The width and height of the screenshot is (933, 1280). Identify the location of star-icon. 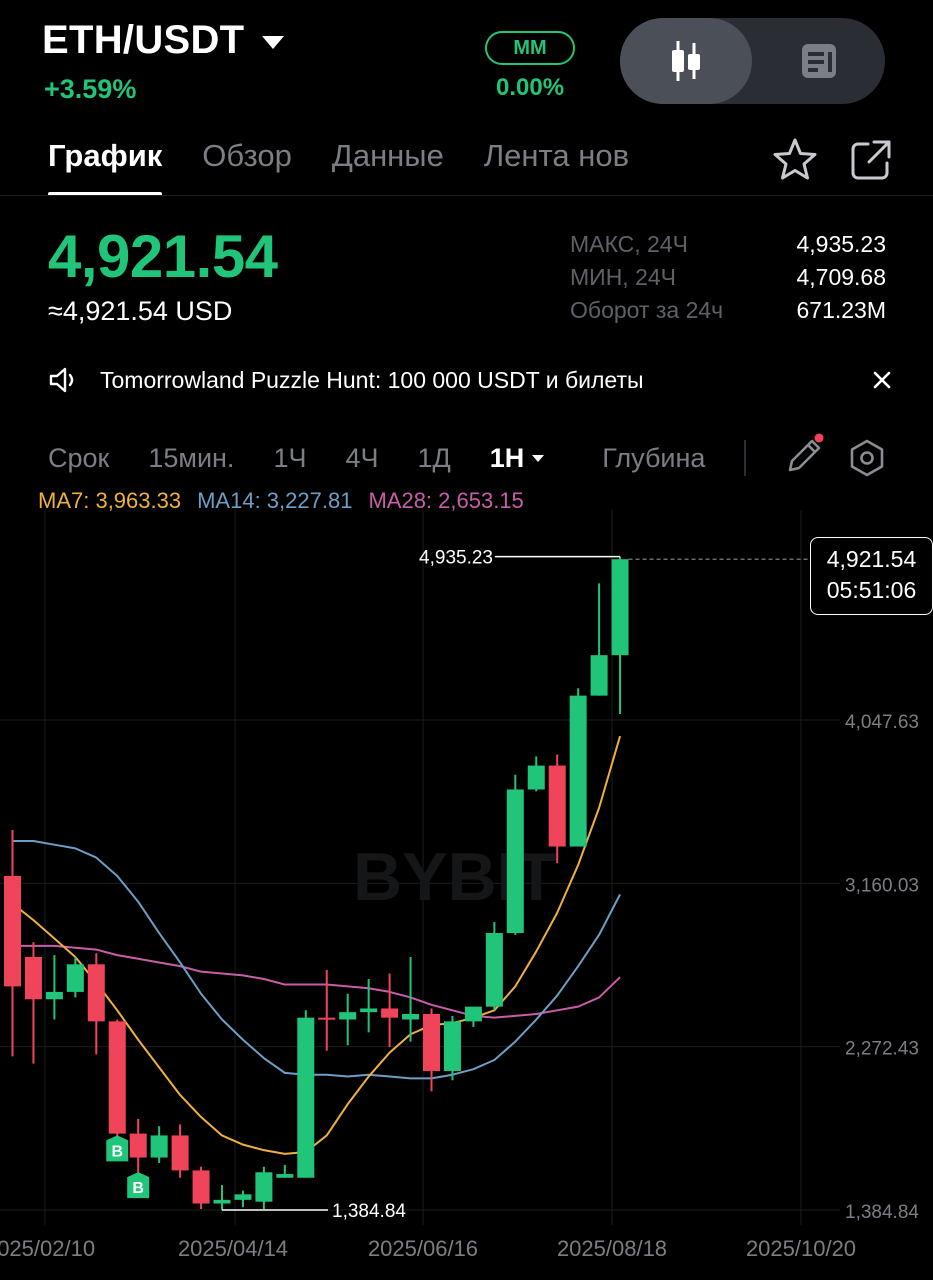
(795, 159).